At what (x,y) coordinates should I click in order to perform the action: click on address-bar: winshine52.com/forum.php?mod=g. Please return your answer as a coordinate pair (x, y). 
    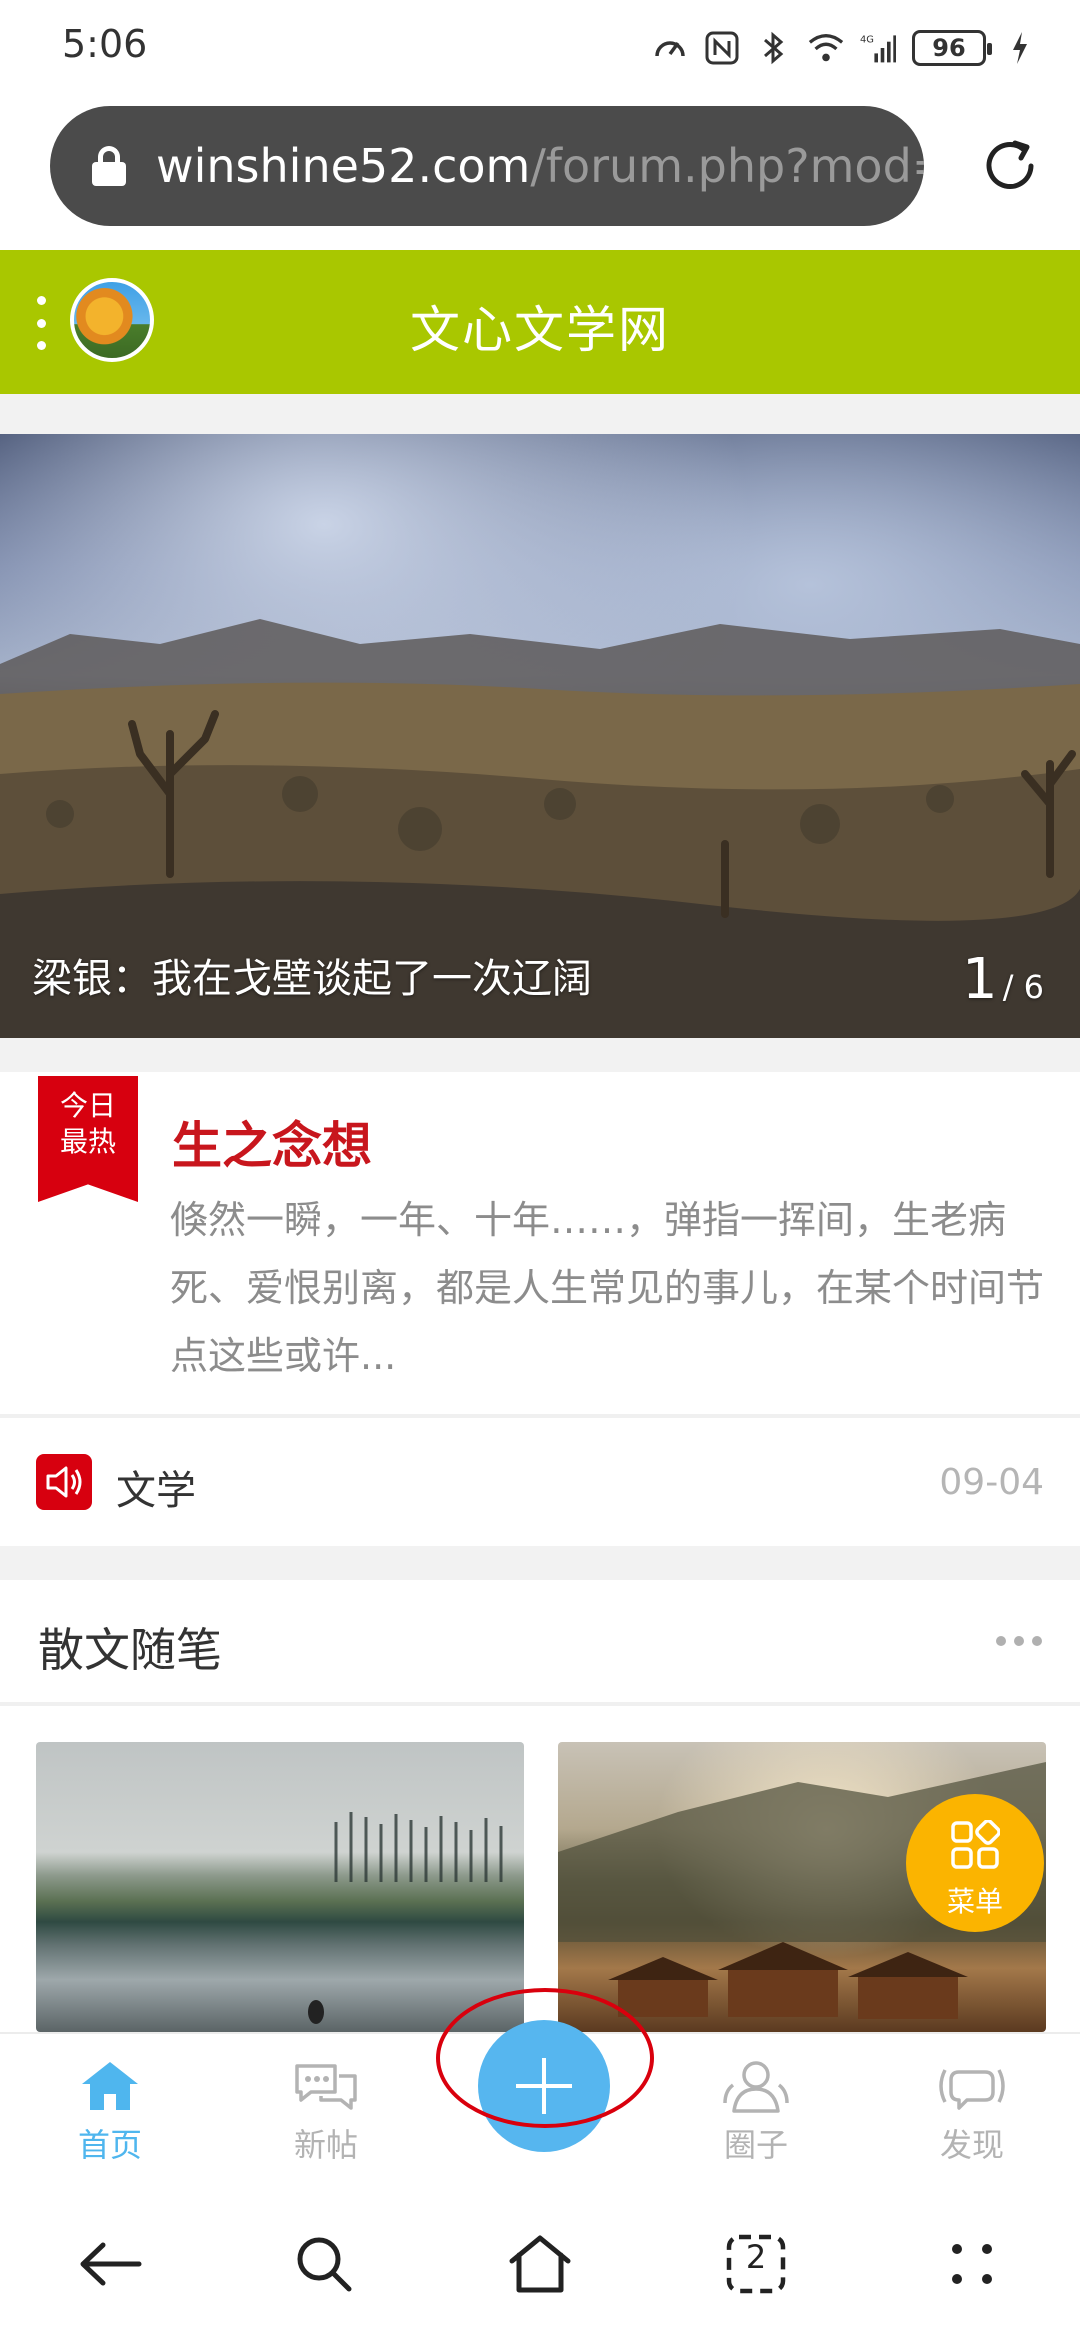
    Looking at the image, I should click on (487, 166).